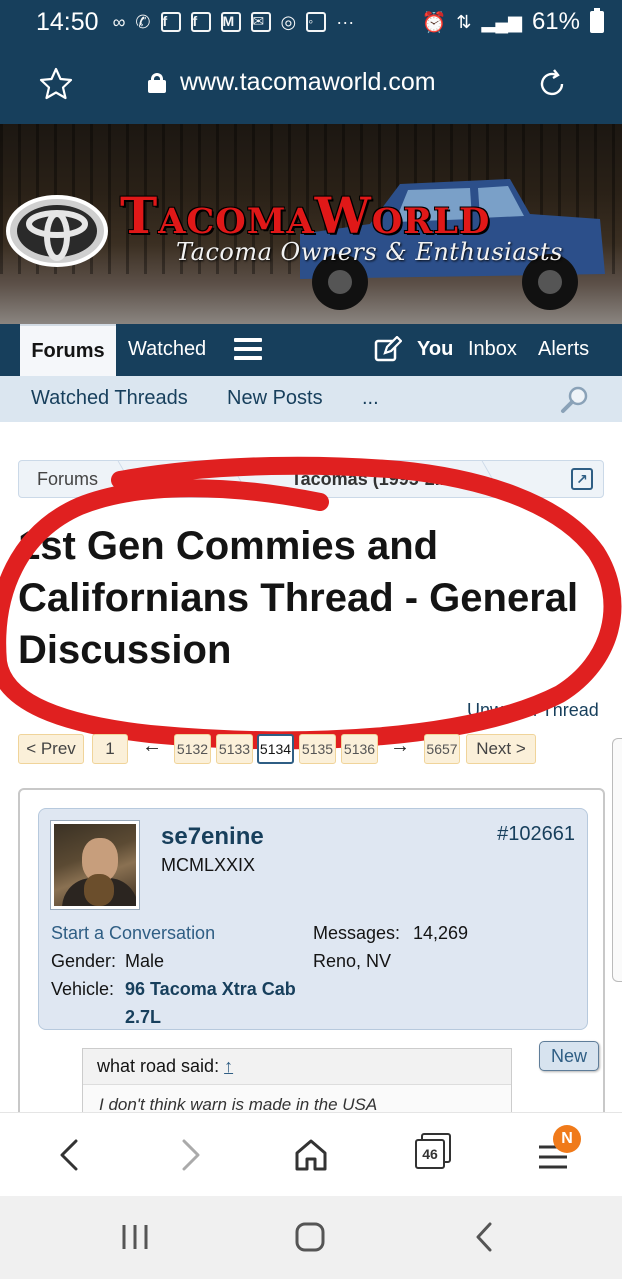 This screenshot has height=1279, width=622. What do you see at coordinates (311, 350) in the screenshot?
I see `main-nav: Forums Watched You Inbox Alerts` at bounding box center [311, 350].